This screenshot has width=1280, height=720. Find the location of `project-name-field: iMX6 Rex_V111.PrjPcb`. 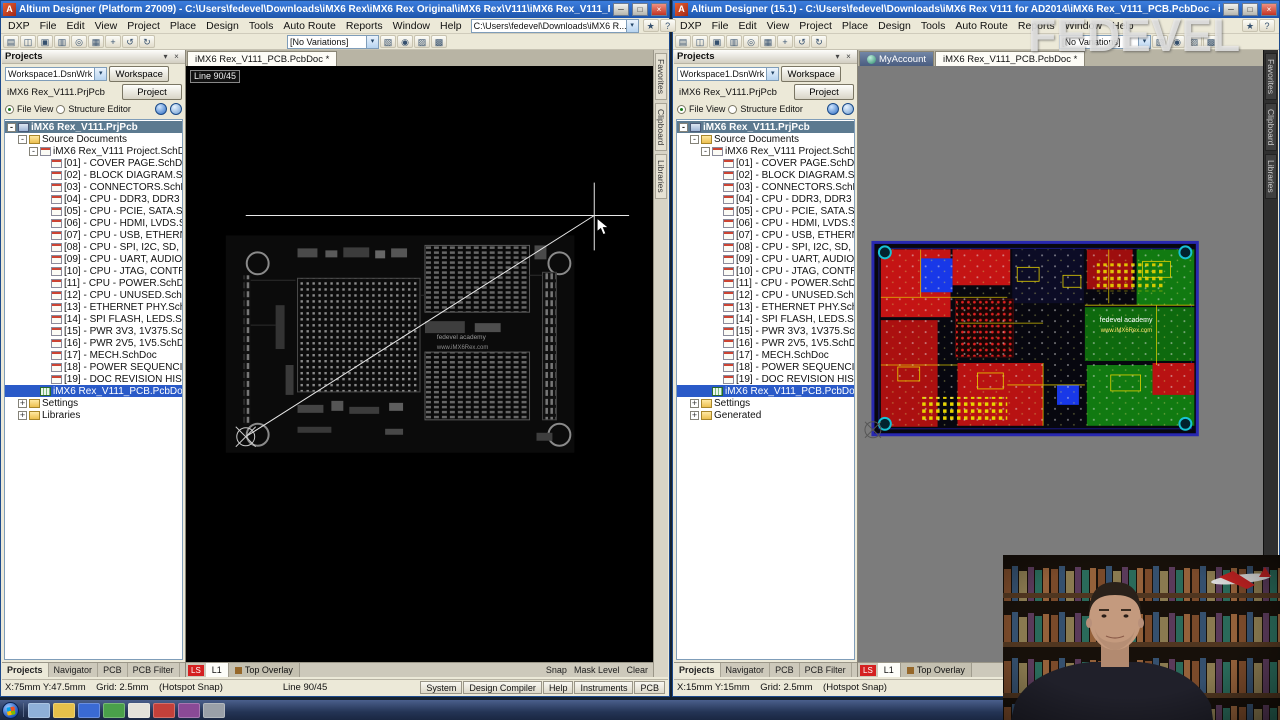

project-name-field: iMX6 Rex_V111.PrjPcb is located at coordinates (62, 92).